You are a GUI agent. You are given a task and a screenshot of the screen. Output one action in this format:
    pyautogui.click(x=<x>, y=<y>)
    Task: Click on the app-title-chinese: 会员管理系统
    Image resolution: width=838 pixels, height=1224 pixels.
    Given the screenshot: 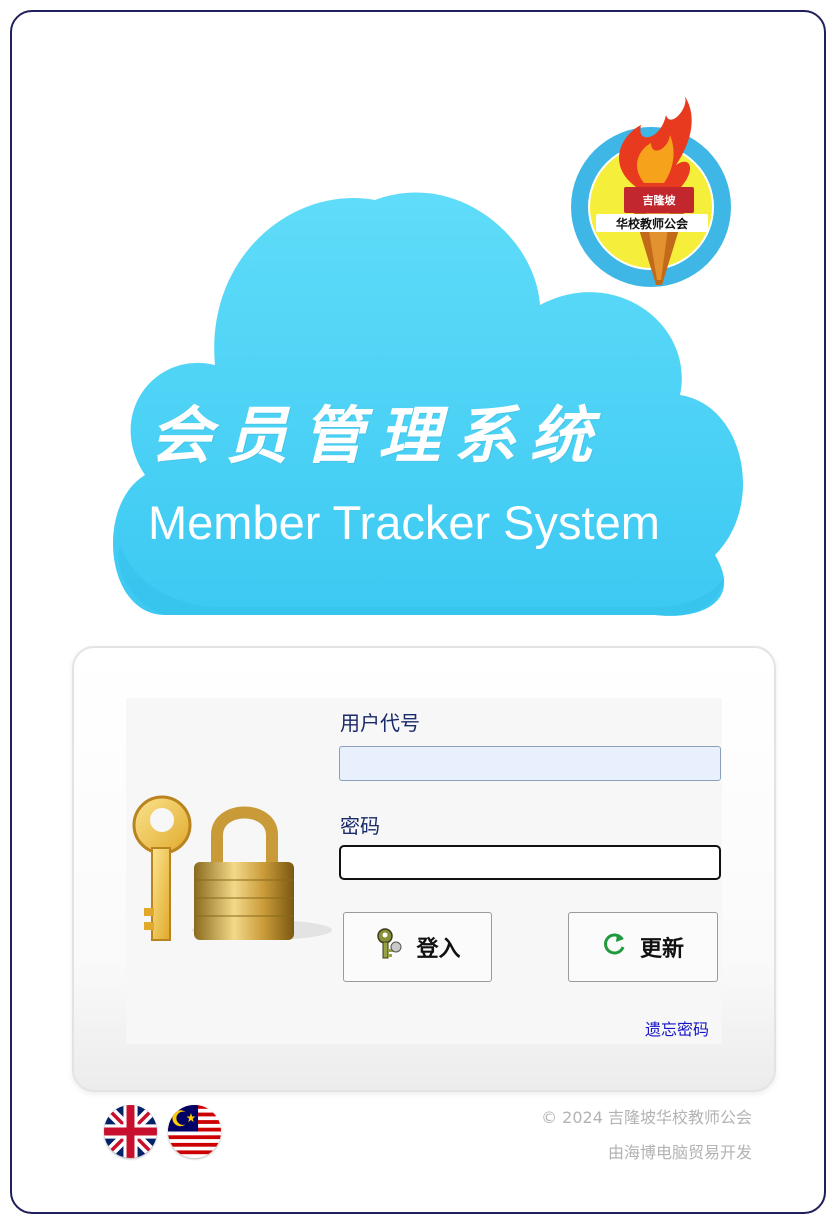 What is the action you would take?
    pyautogui.click(x=378, y=435)
    